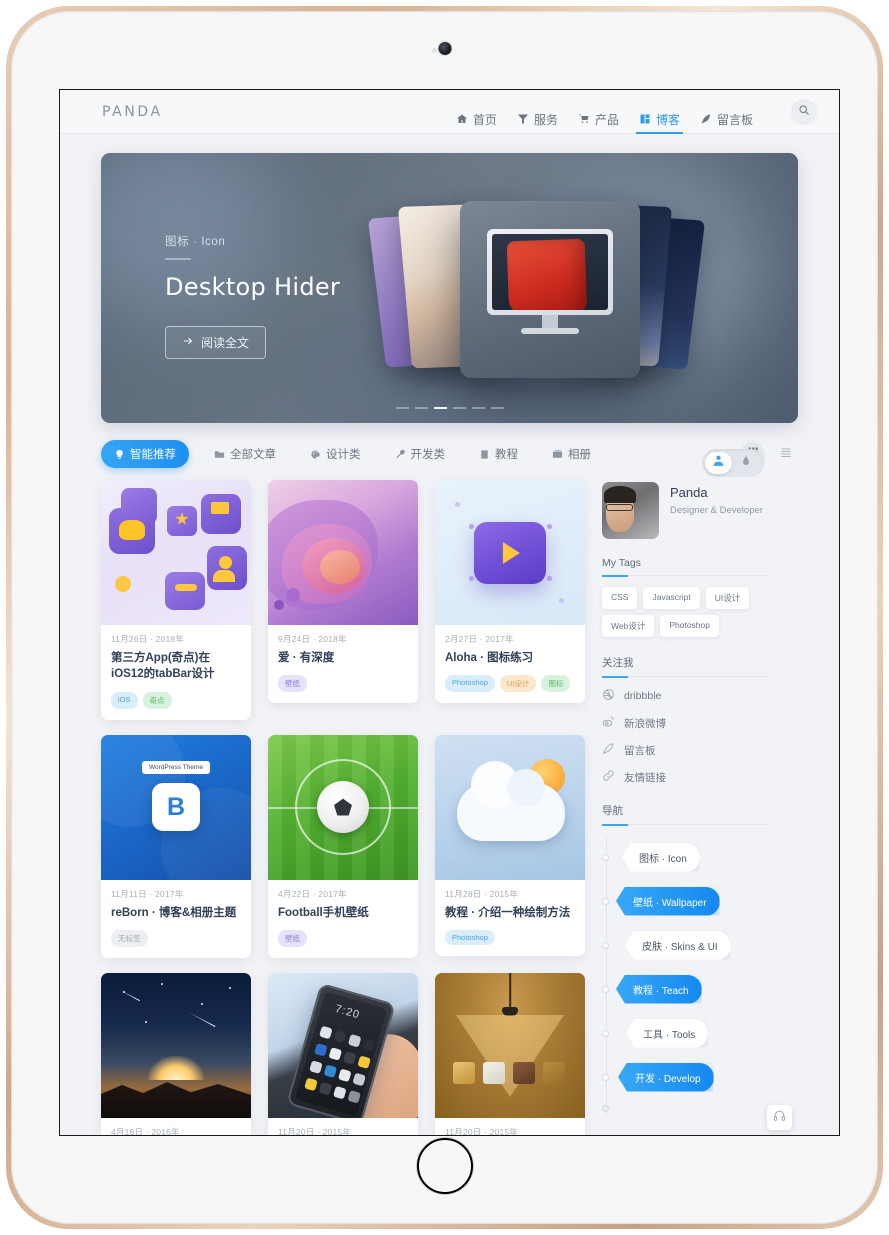 The width and height of the screenshot is (889, 1235). What do you see at coordinates (685, 567) in the screenshot?
I see `my-tags-heading: My Tags` at bounding box center [685, 567].